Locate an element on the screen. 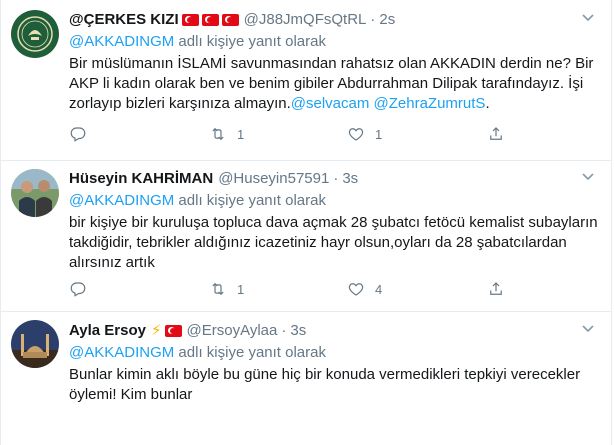 The width and height of the screenshot is (614, 445). tweet-header: @ÇERKES KIZI @J88JmQFsQtRL · 2s is located at coordinates (333, 20).